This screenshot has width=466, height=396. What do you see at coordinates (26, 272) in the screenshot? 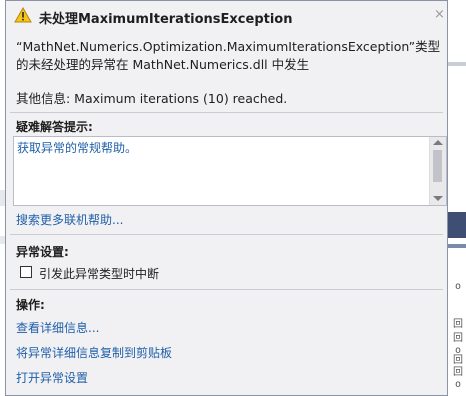
I see `break-on-exception-checkbox` at bounding box center [26, 272].